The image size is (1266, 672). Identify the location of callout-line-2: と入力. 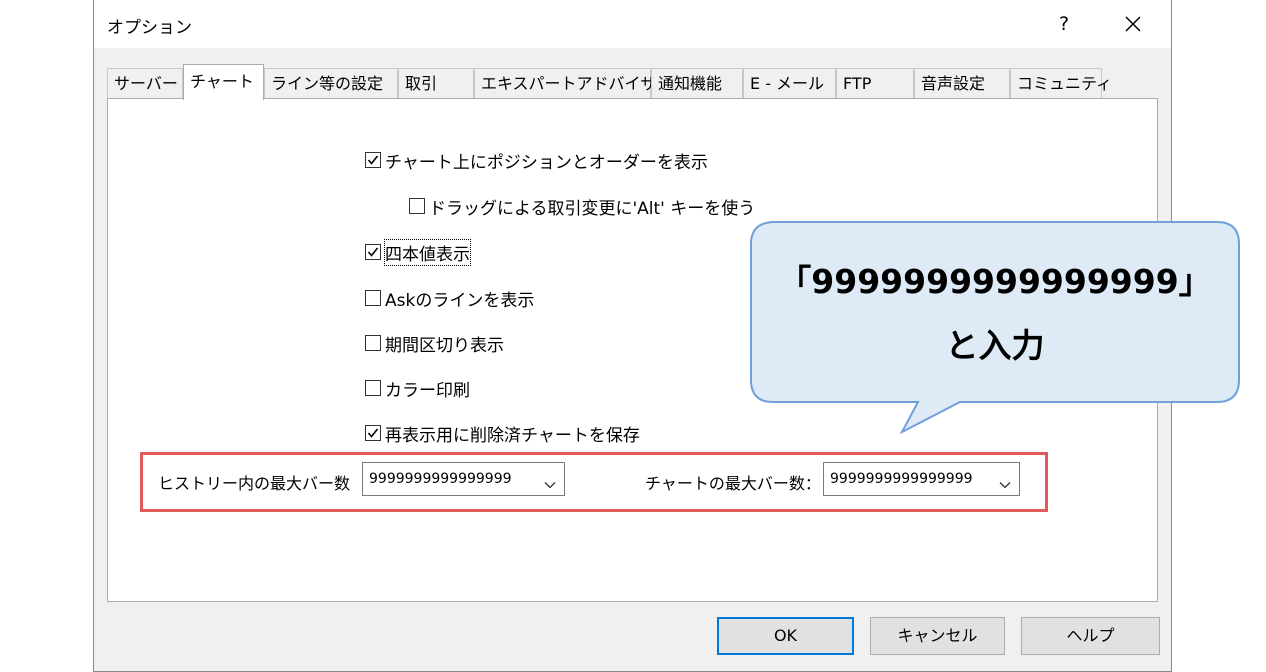
(995, 345).